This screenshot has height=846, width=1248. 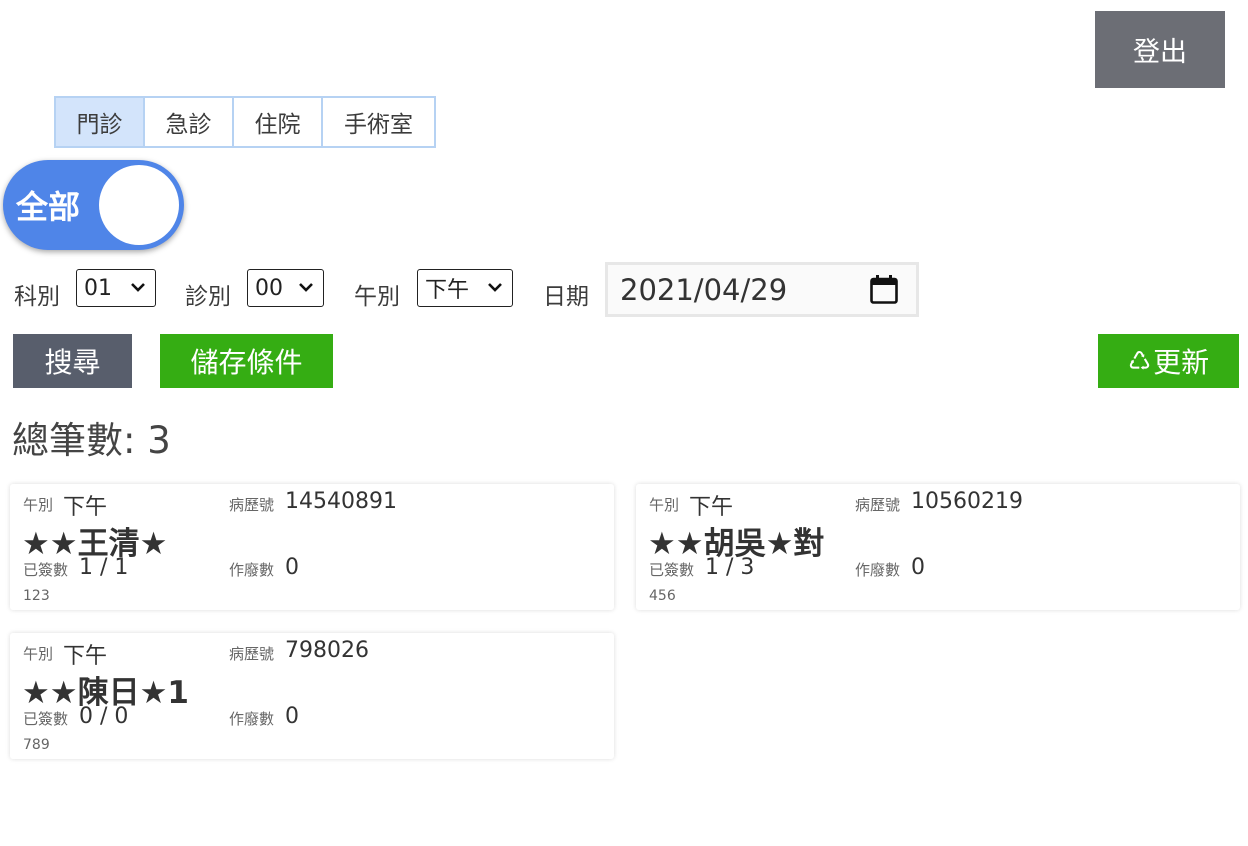 I want to click on category-tabs: 門診 急診 住院 手術室, so click(x=245, y=122).